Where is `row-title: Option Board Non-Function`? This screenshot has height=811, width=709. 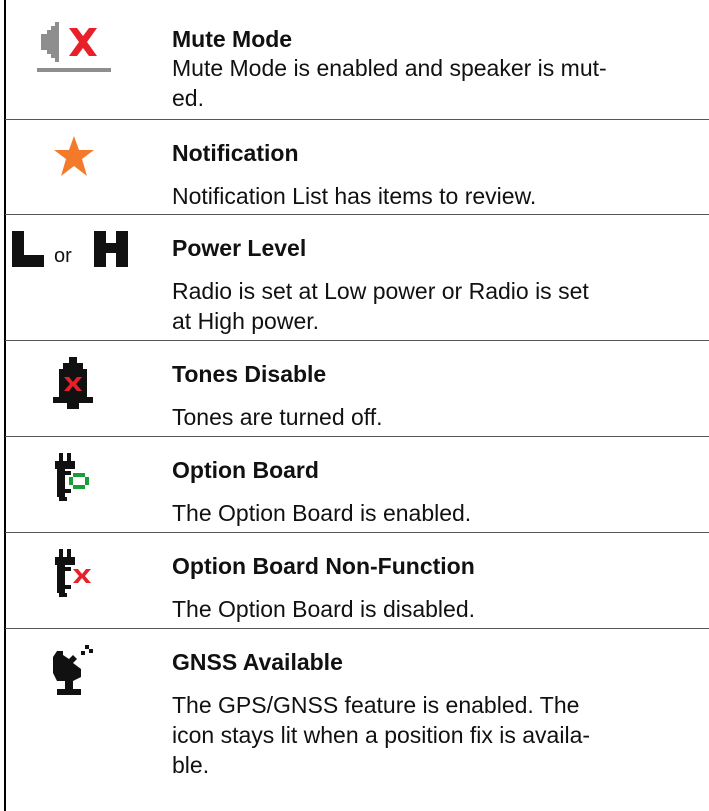
row-title: Option Board Non-Function is located at coordinates (323, 566).